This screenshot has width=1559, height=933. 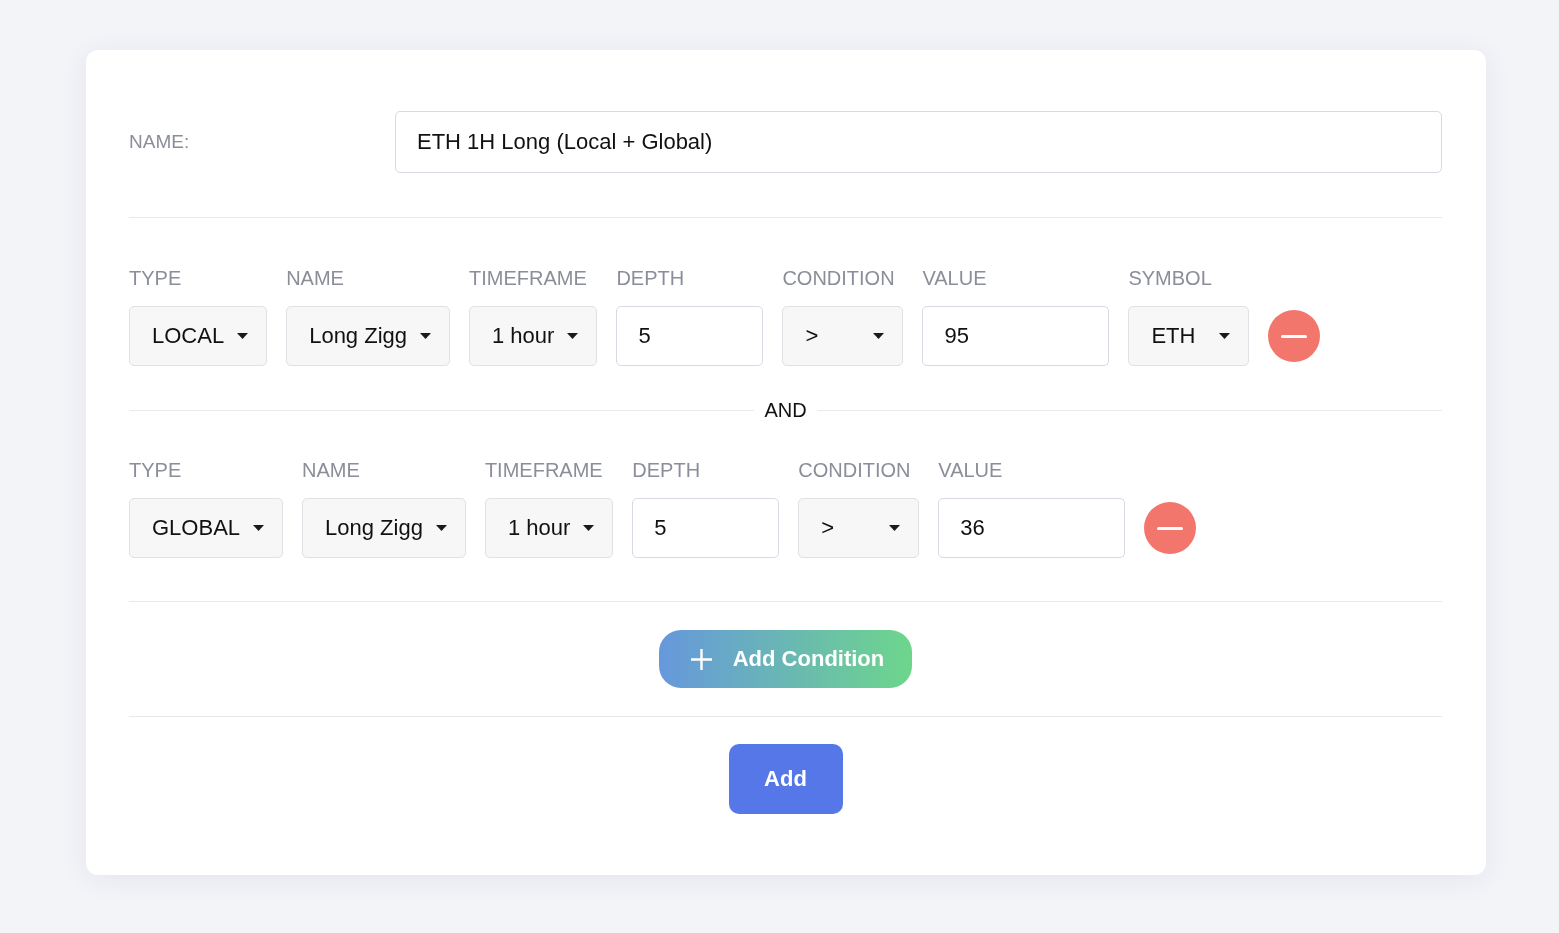 I want to click on join-label: AND, so click(x=785, y=410).